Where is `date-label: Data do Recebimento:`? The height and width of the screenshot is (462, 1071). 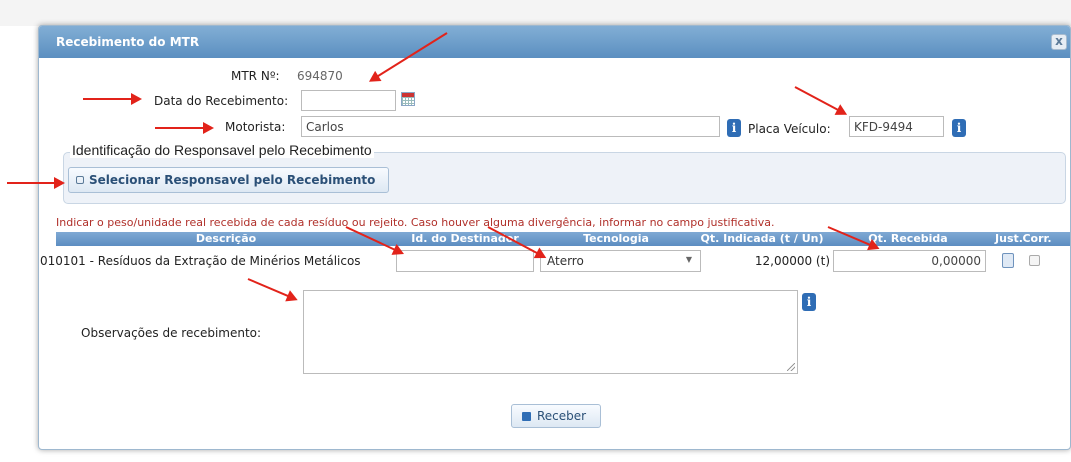
date-label: Data do Recebimento: is located at coordinates (221, 101).